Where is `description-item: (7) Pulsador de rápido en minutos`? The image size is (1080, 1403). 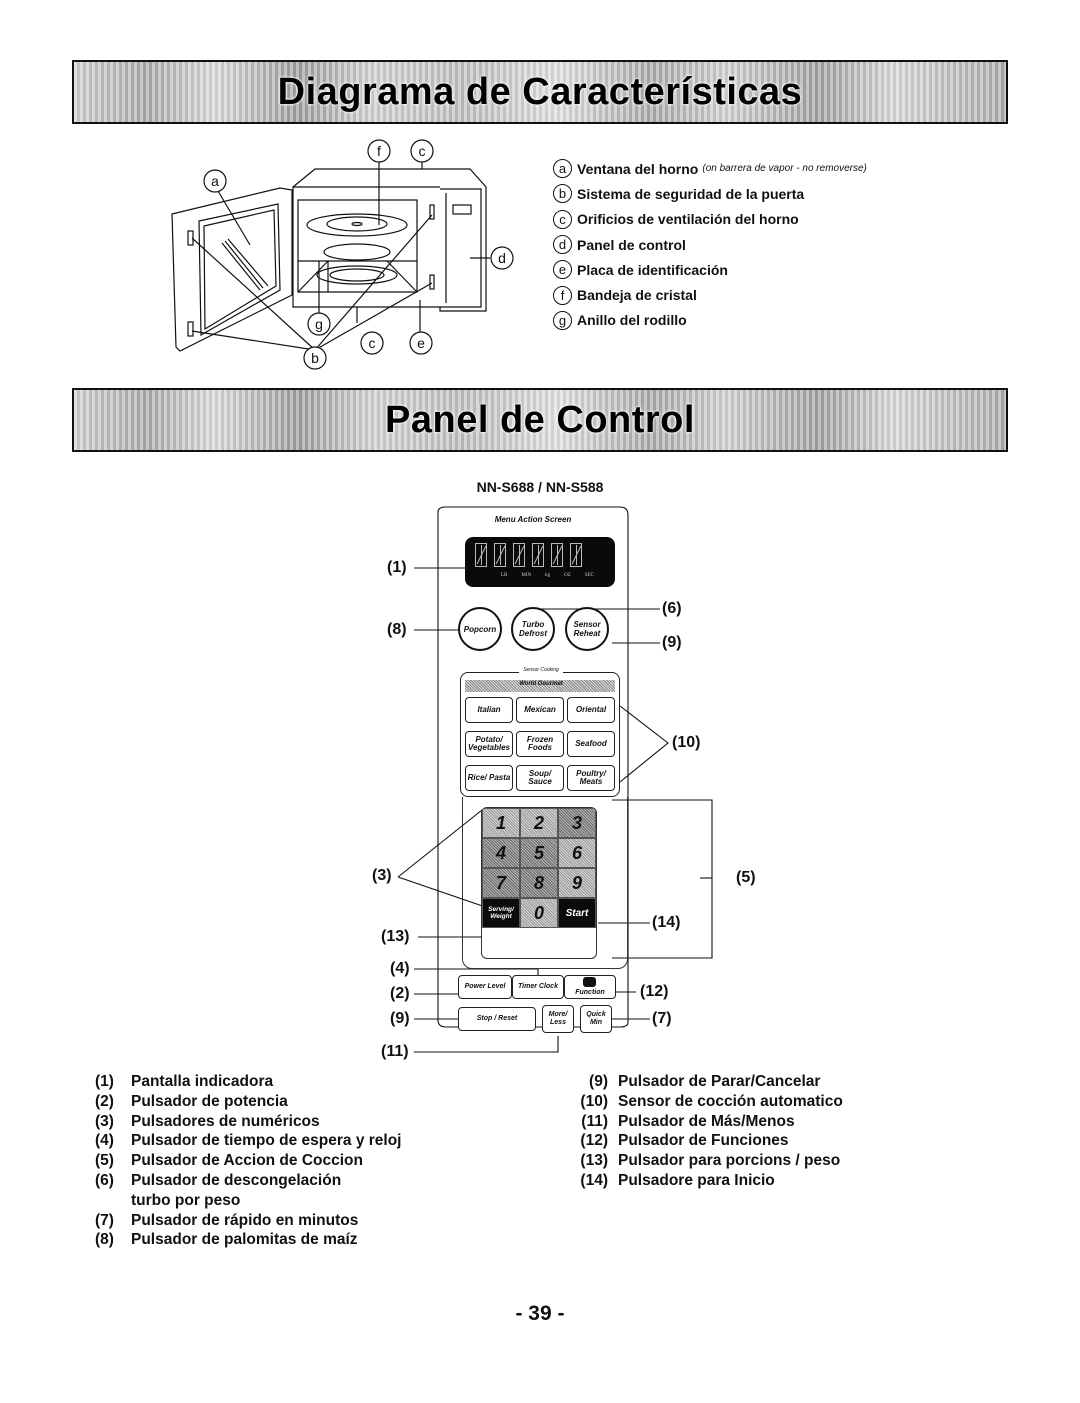 description-item: (7) Pulsador de rápido en minutos is located at coordinates (227, 1220).